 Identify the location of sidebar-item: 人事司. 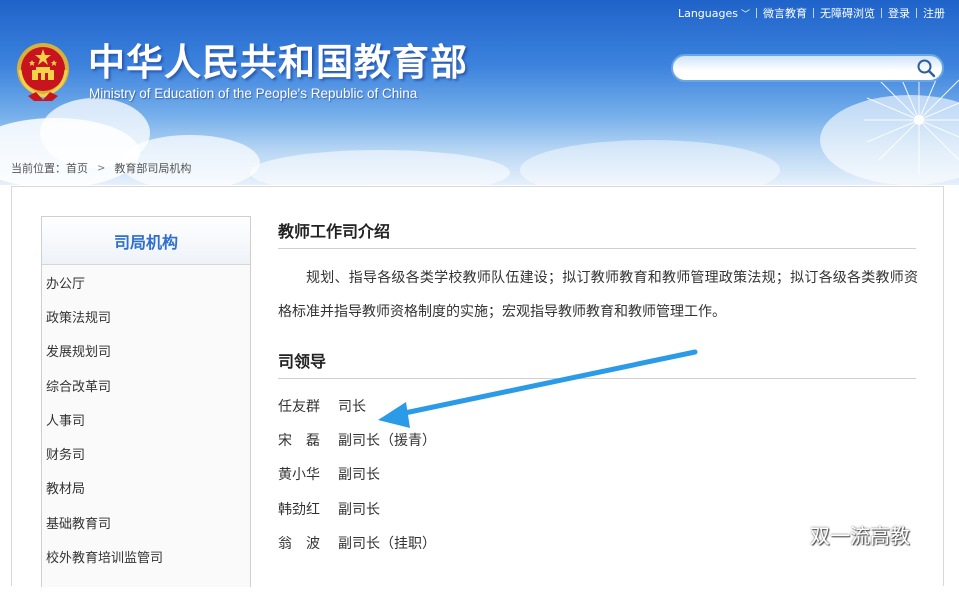
(146, 419).